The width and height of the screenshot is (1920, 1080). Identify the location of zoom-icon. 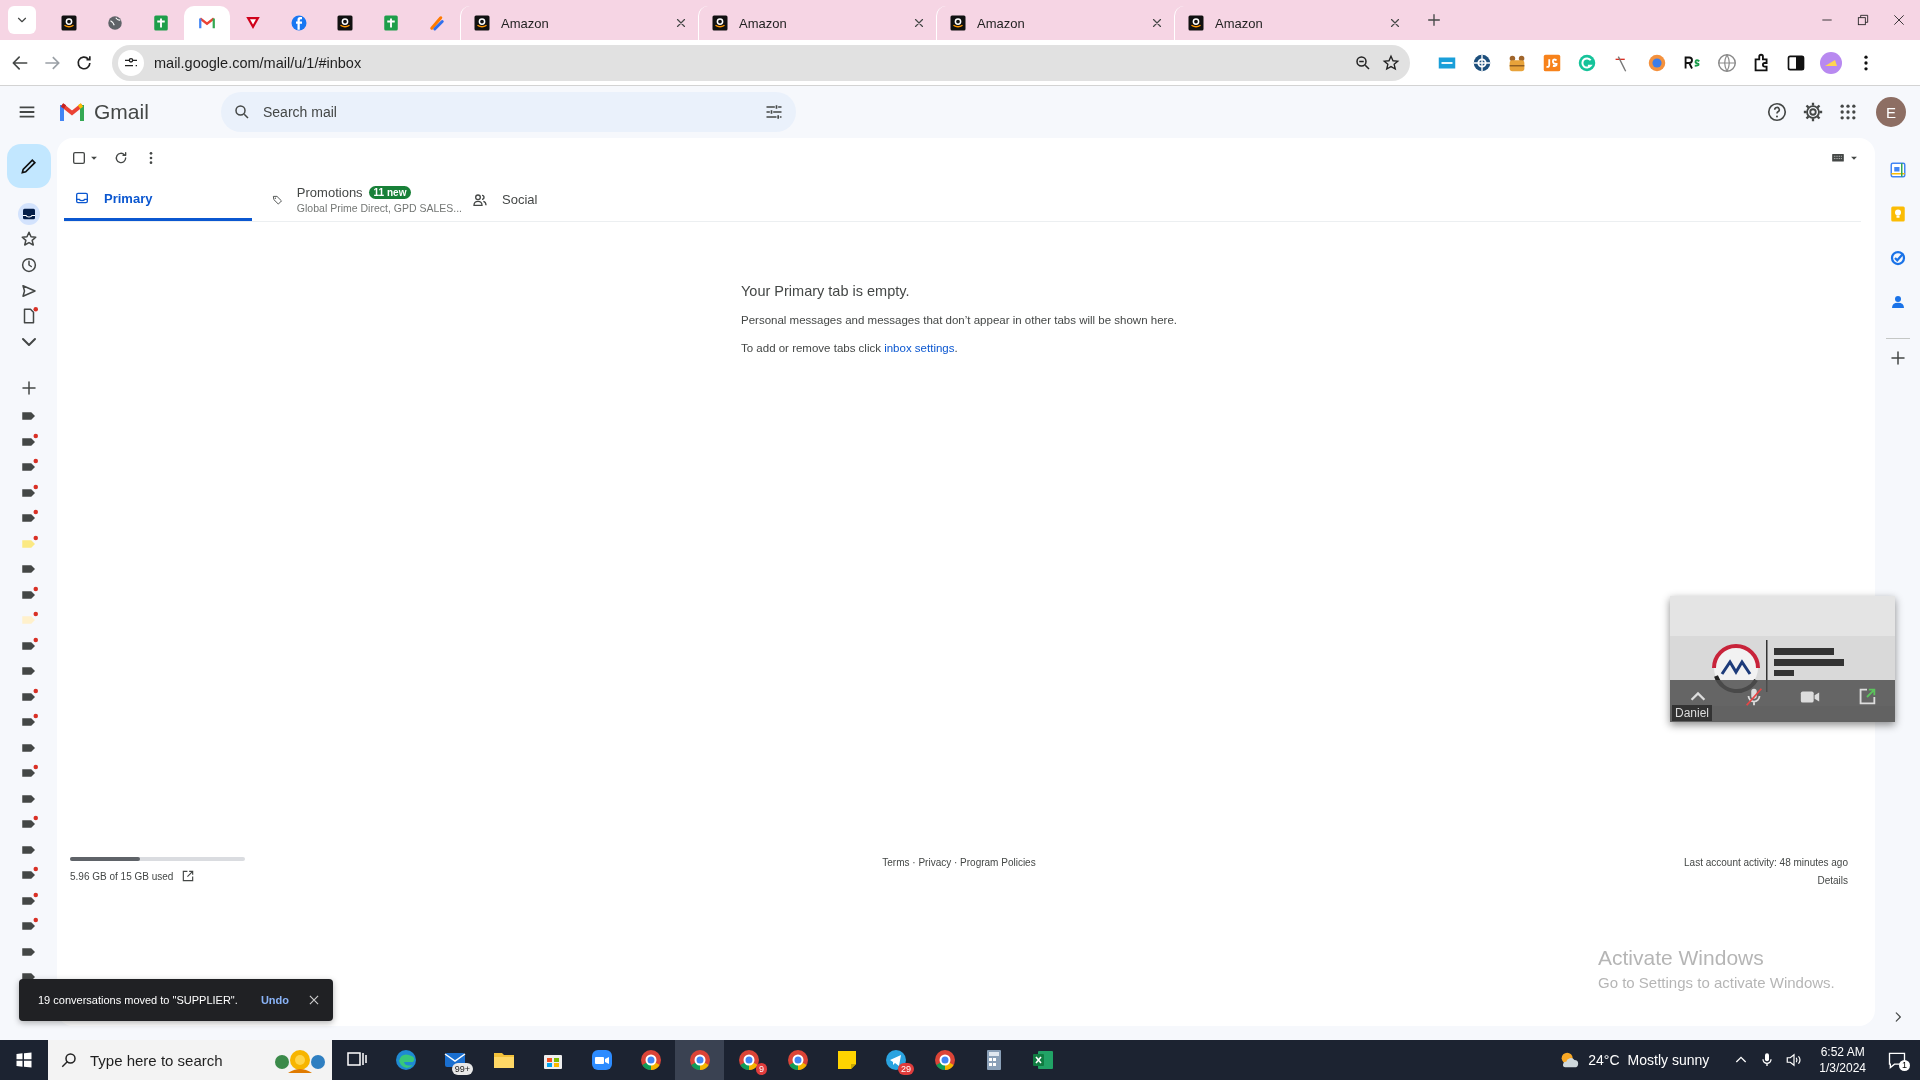
(1363, 62).